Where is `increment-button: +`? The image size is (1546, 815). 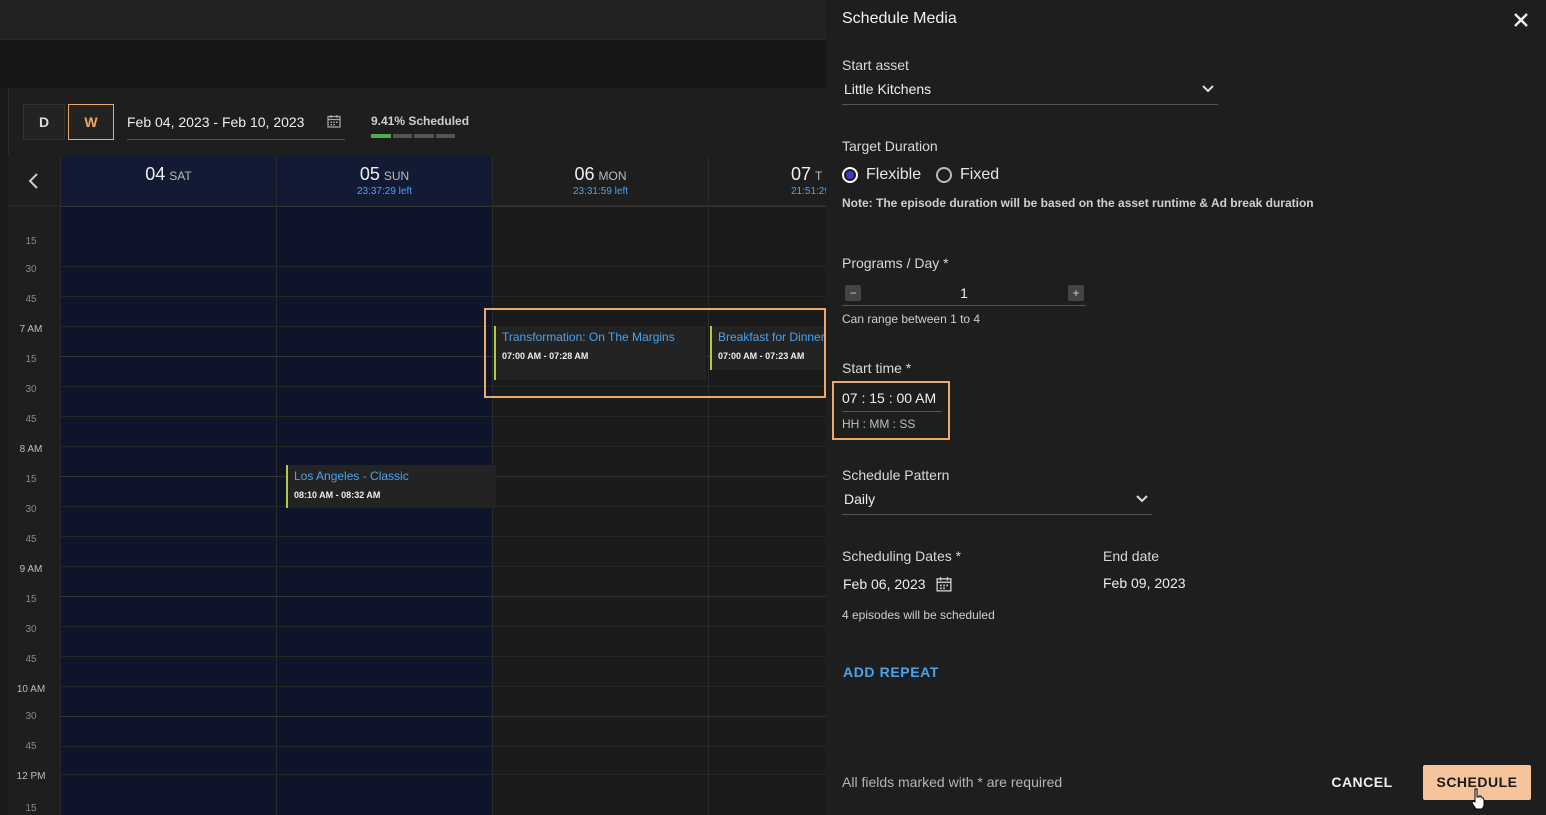
increment-button: + is located at coordinates (1076, 293).